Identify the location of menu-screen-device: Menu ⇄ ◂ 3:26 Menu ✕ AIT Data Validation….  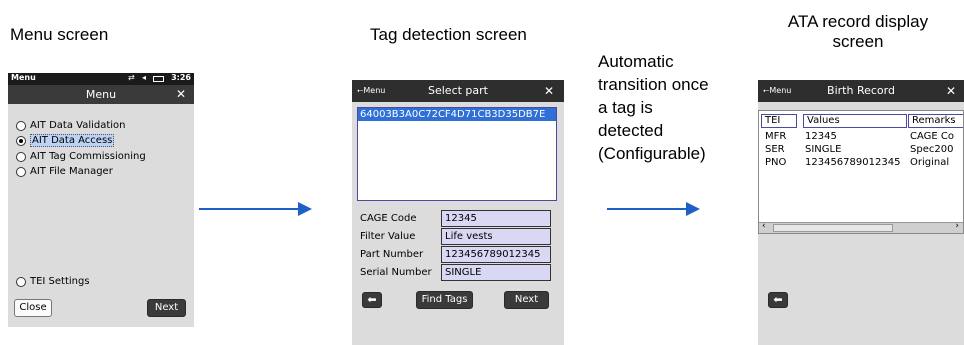
(101, 200).